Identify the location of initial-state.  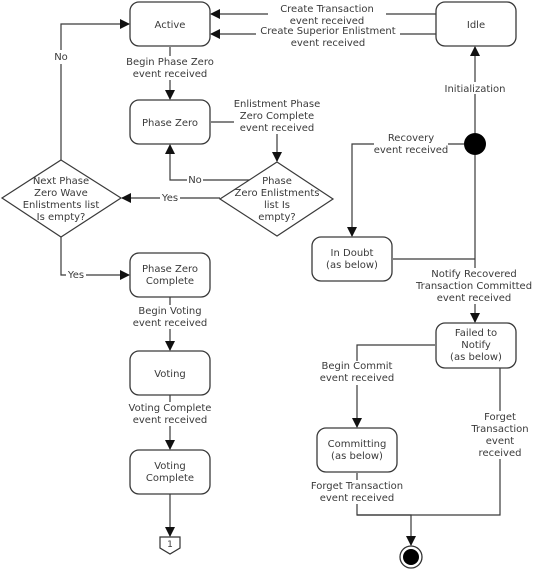
(475, 144).